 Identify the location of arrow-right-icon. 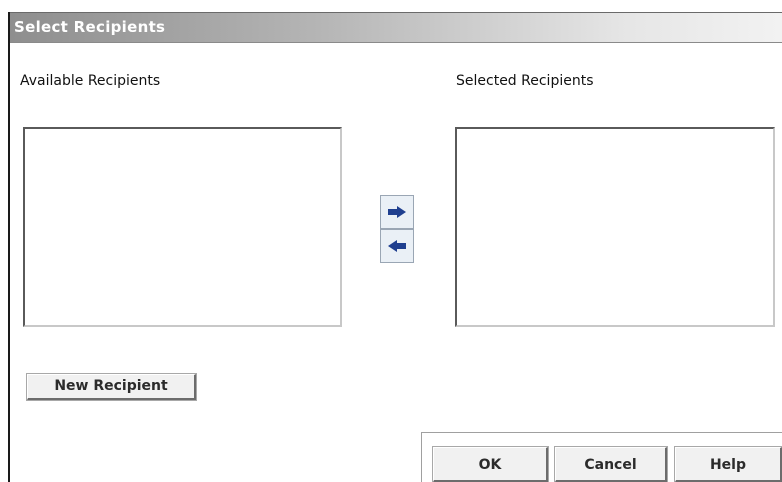
(397, 212).